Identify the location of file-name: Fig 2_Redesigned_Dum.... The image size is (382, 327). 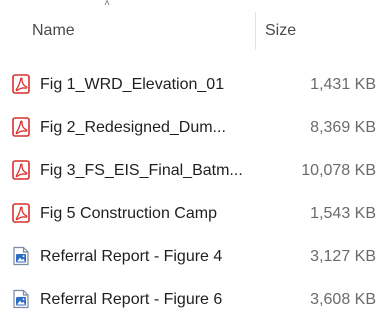
(133, 127).